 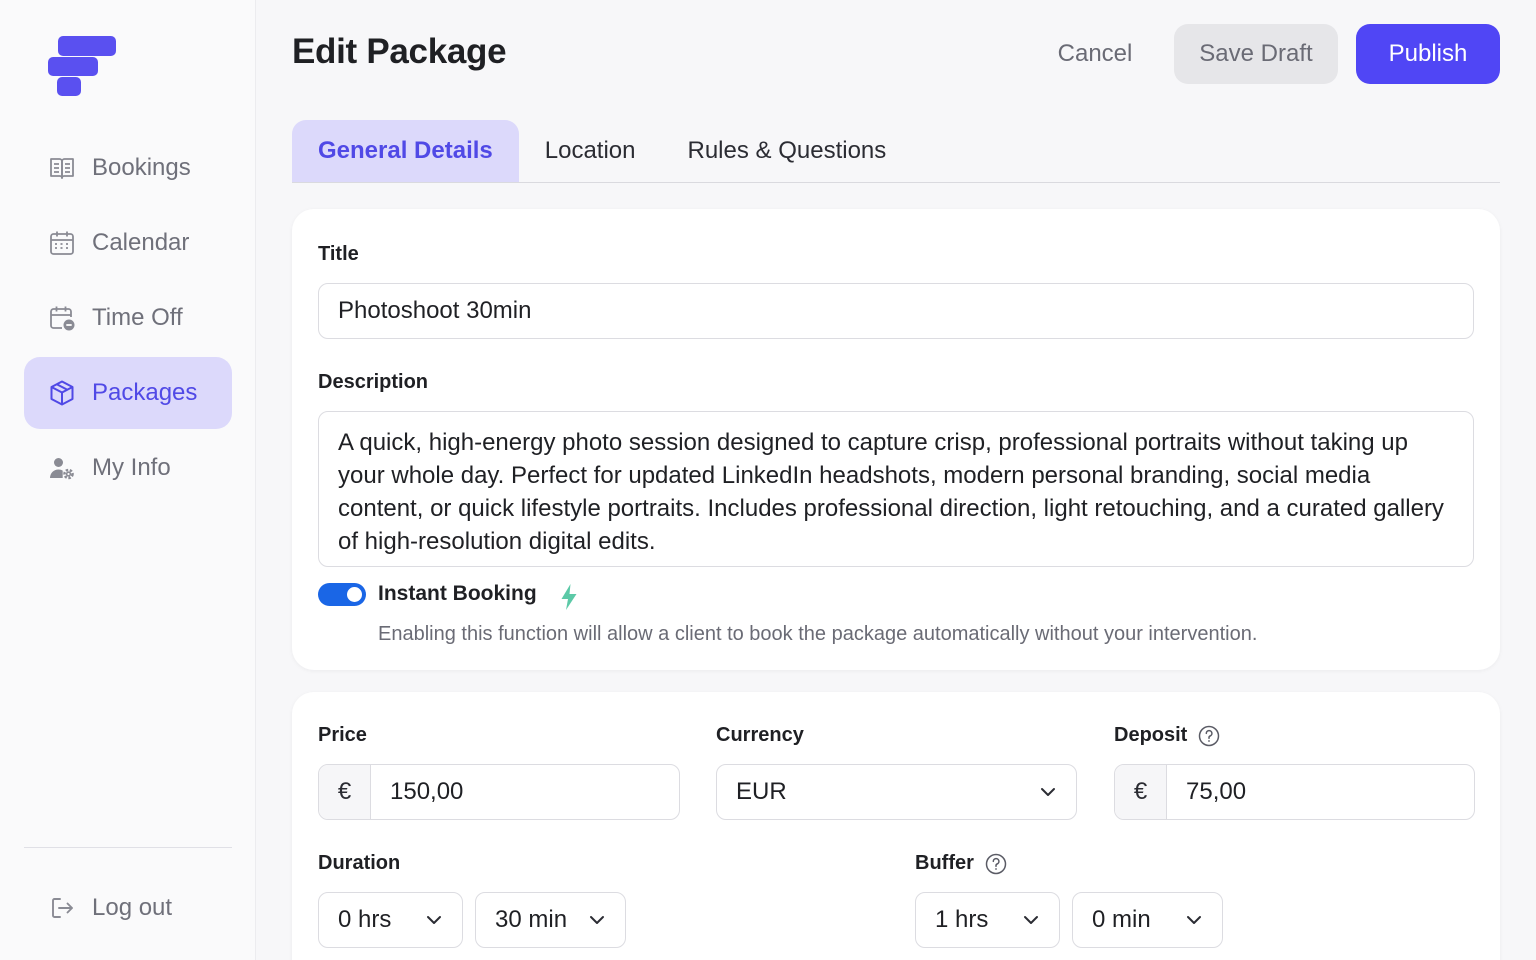 I want to click on sidebar-item-label: Calendar, so click(x=141, y=242).